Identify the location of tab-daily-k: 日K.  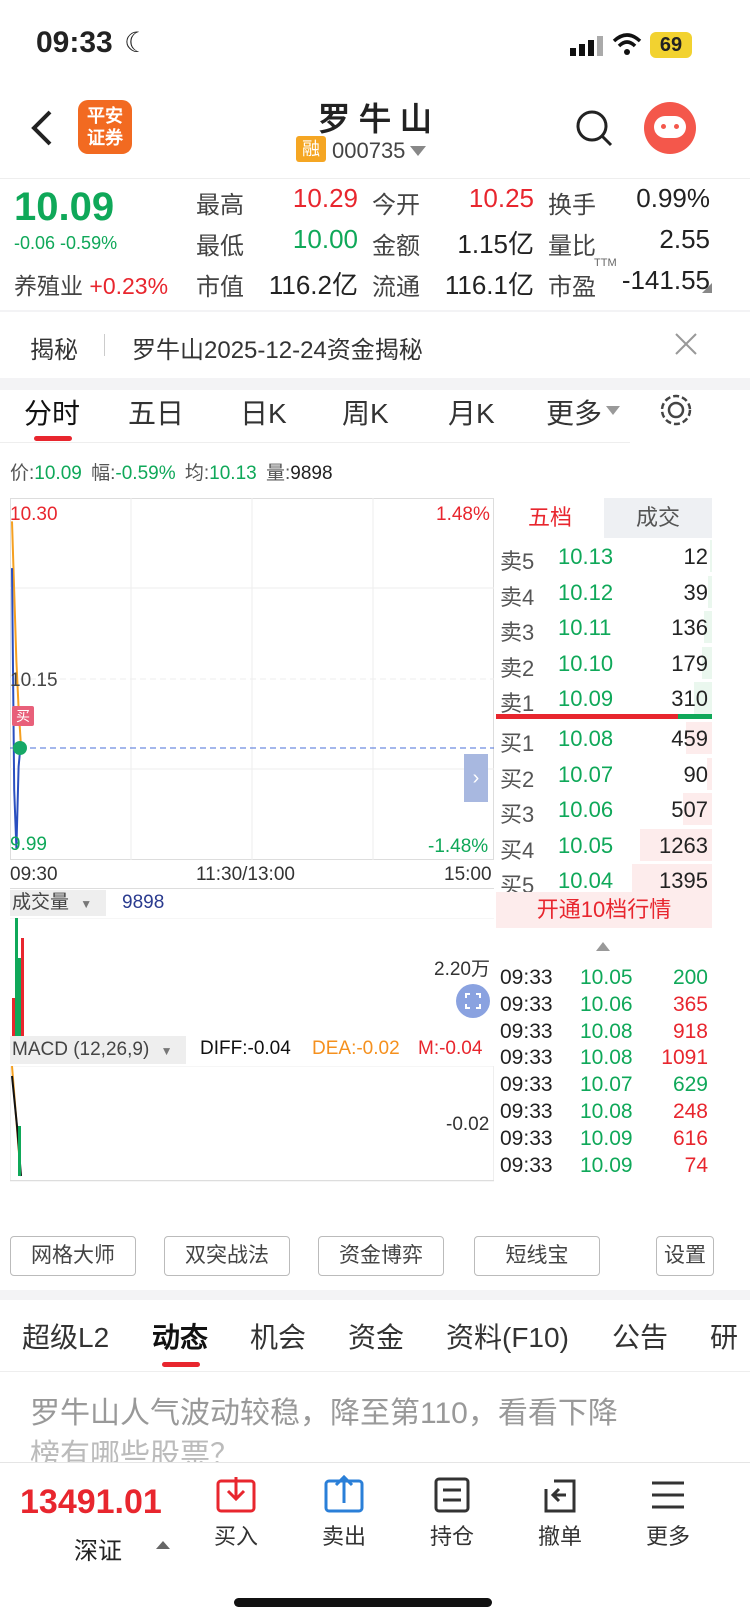
(263, 412).